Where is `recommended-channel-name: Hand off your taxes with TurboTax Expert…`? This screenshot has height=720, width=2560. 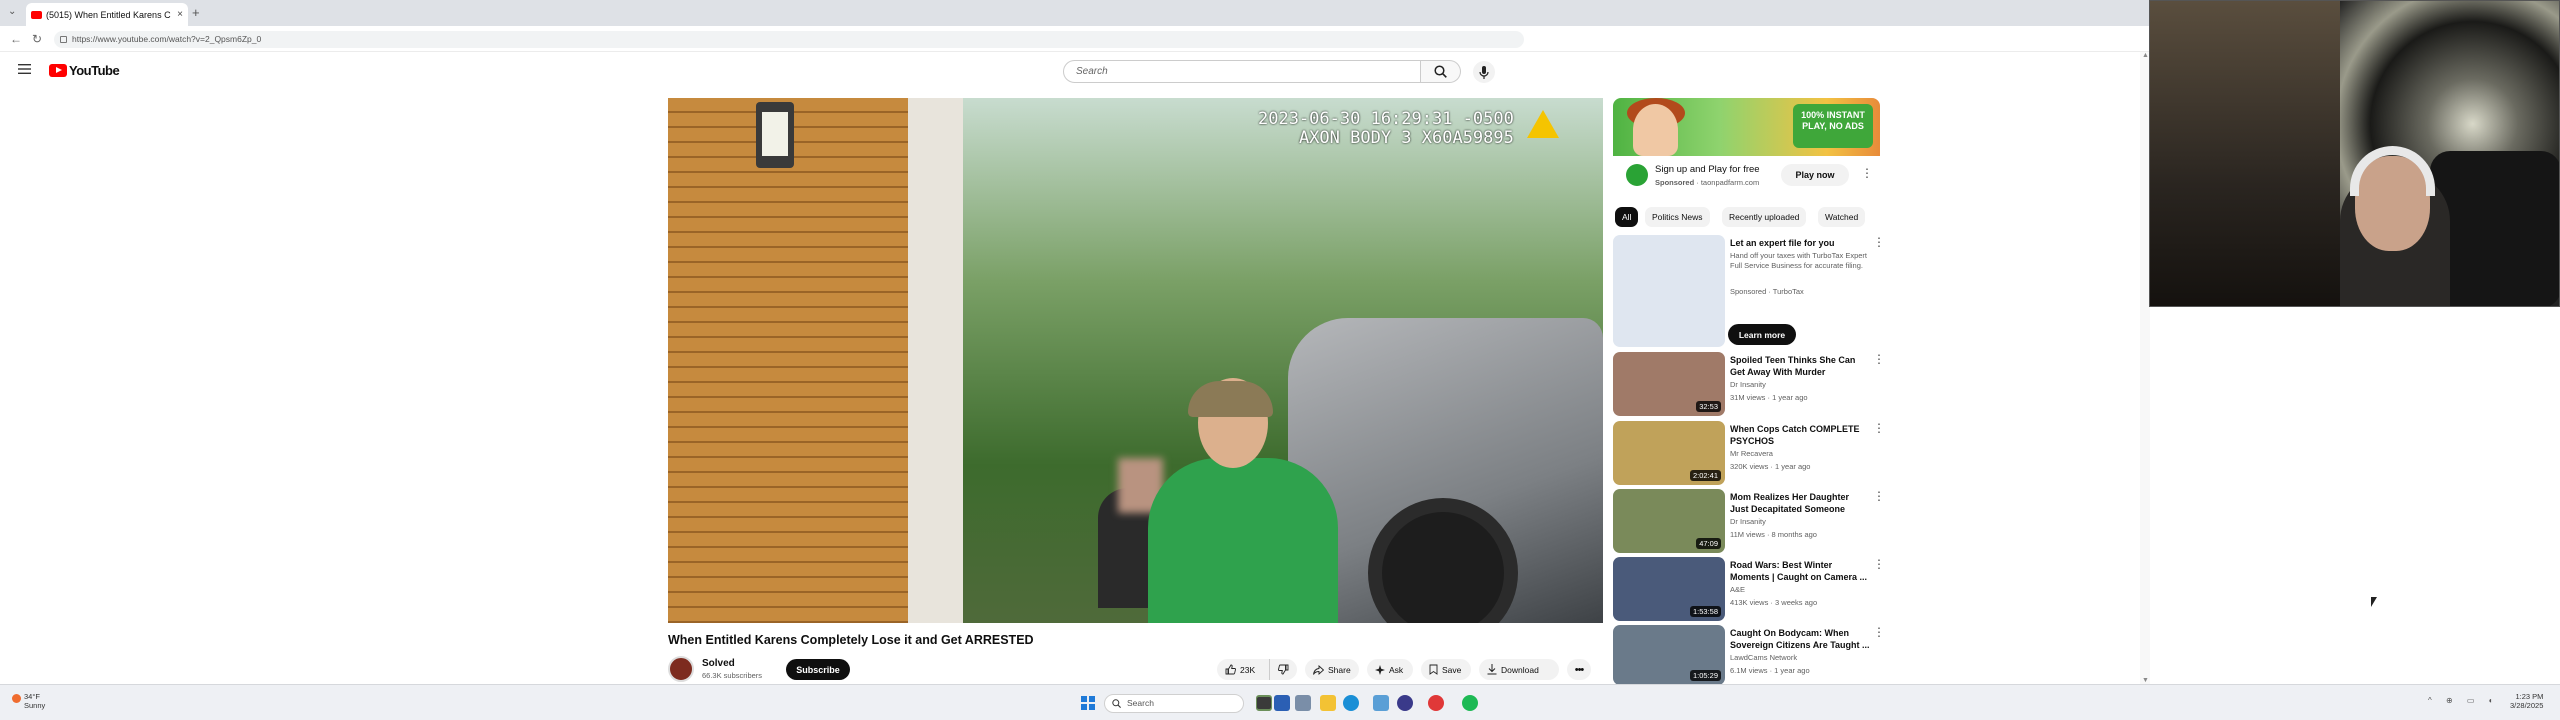
recommended-channel-name: Hand off your taxes with TurboTax Expert… is located at coordinates (1800, 261).